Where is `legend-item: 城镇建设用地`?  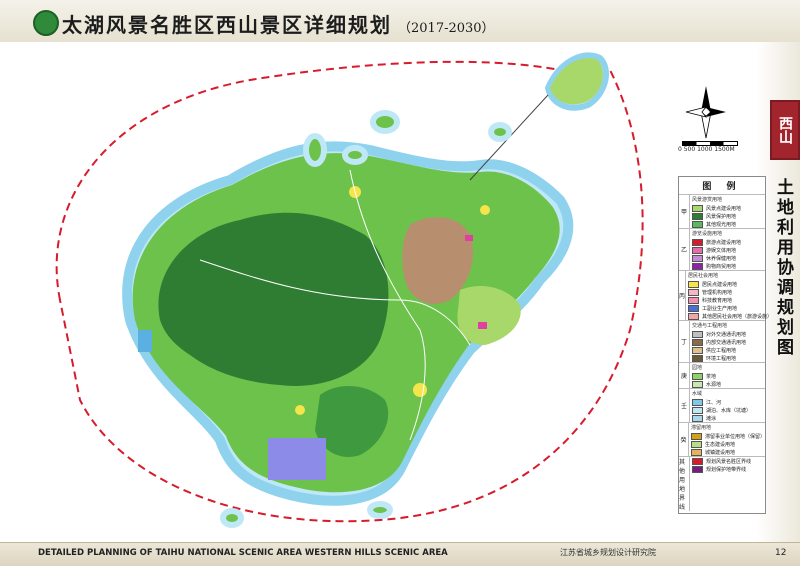
legend-item: 城镇建设用地 is located at coordinates (727, 452).